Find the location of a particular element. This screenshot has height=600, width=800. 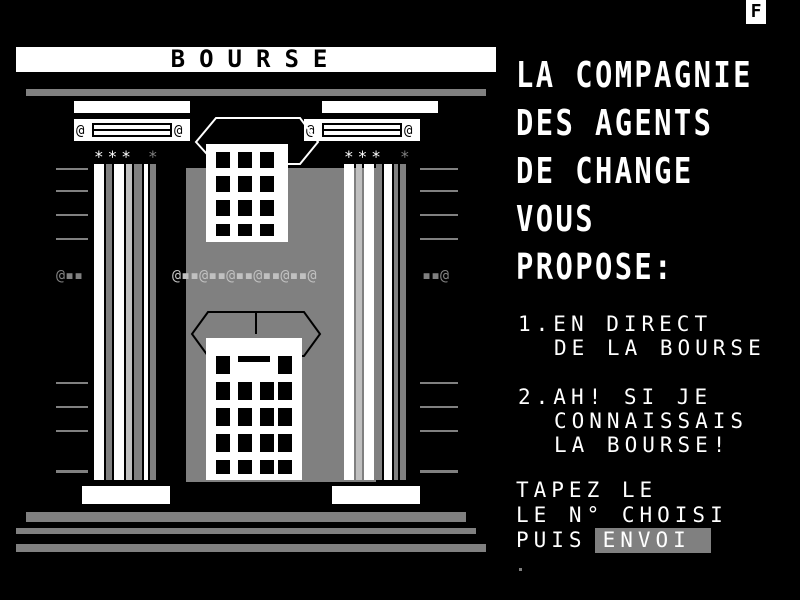

menu-item-1: 1.EN DIRECT is located at coordinates (653, 324).